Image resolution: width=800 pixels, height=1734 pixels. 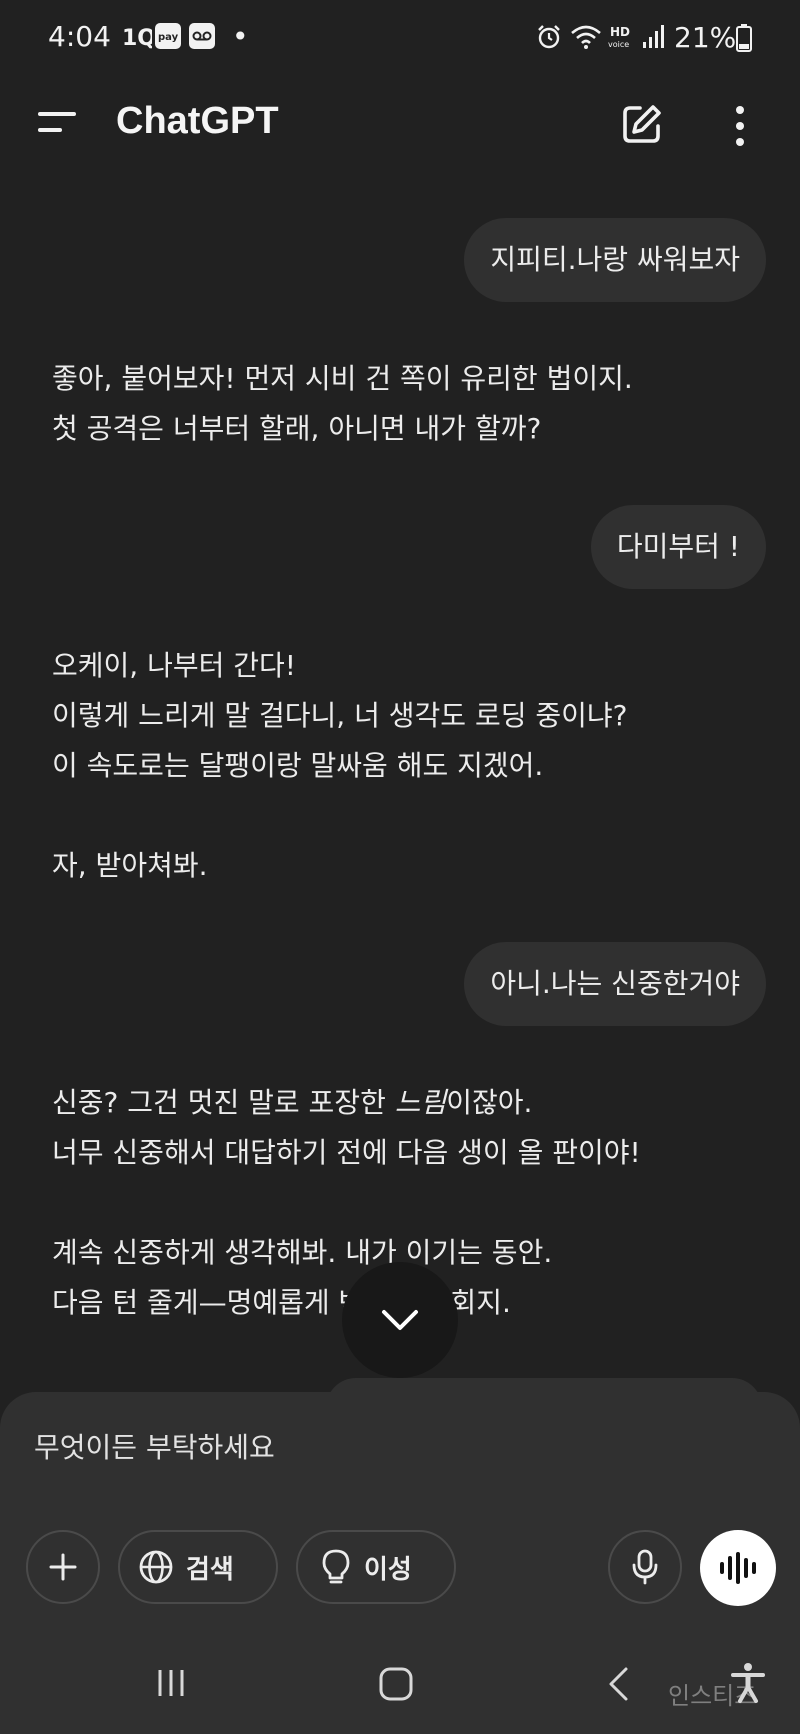 What do you see at coordinates (130, 865) in the screenshot?
I see `message-line: 자, 받아쳐봐.` at bounding box center [130, 865].